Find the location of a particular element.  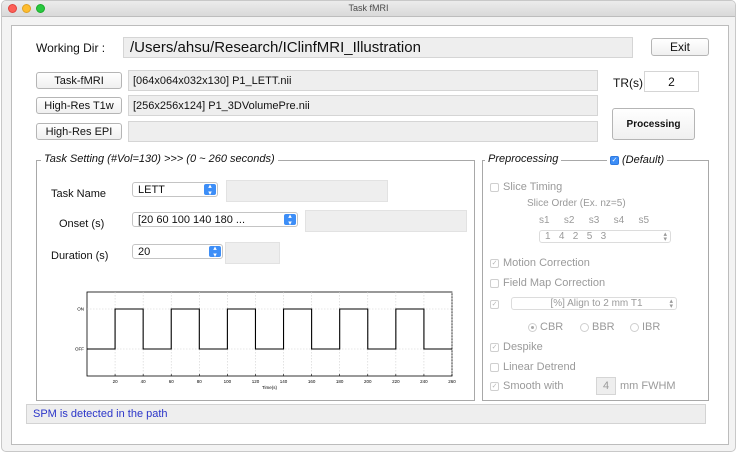

task-name-extra is located at coordinates (307, 191).